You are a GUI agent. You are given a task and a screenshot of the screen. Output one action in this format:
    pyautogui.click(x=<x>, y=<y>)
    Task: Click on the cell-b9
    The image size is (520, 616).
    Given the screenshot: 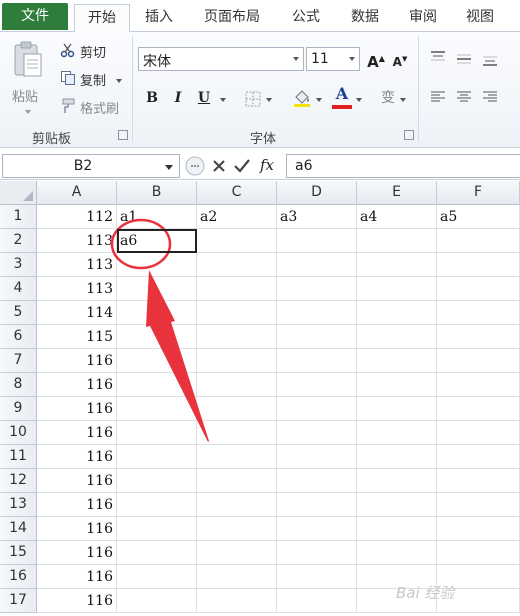 What is the action you would take?
    pyautogui.click(x=157, y=409)
    